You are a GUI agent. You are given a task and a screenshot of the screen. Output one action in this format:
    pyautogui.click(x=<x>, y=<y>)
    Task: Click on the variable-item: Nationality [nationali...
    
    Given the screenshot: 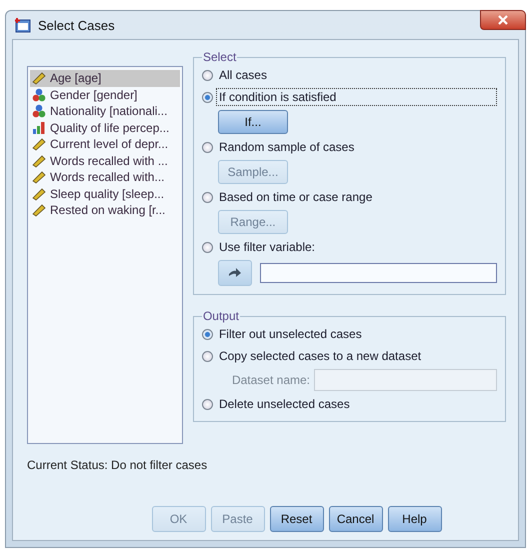 What is the action you would take?
    pyautogui.click(x=105, y=111)
    